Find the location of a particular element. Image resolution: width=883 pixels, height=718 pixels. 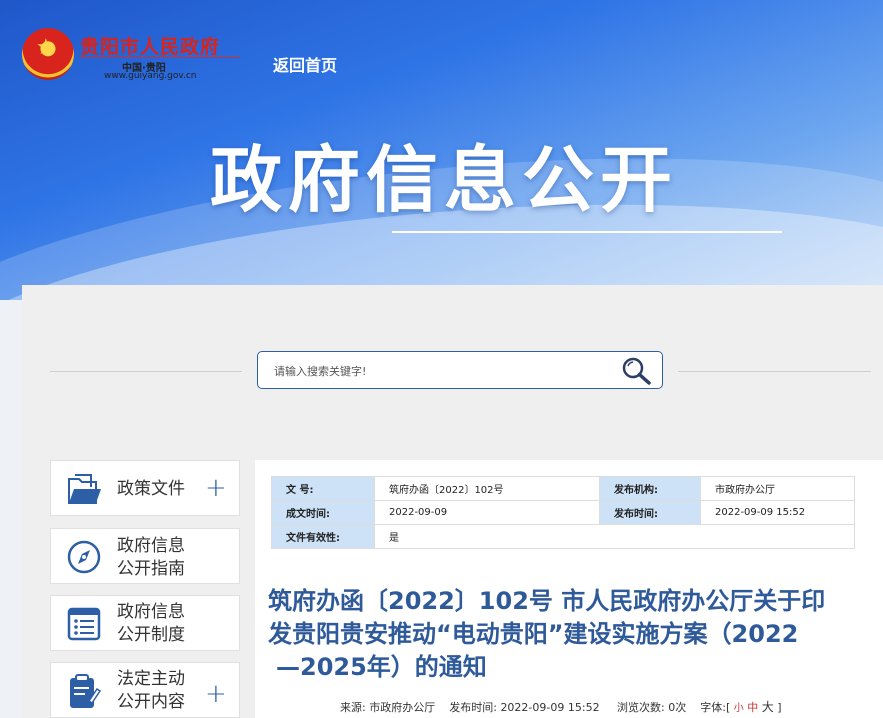

search-divider-left is located at coordinates (146, 371).